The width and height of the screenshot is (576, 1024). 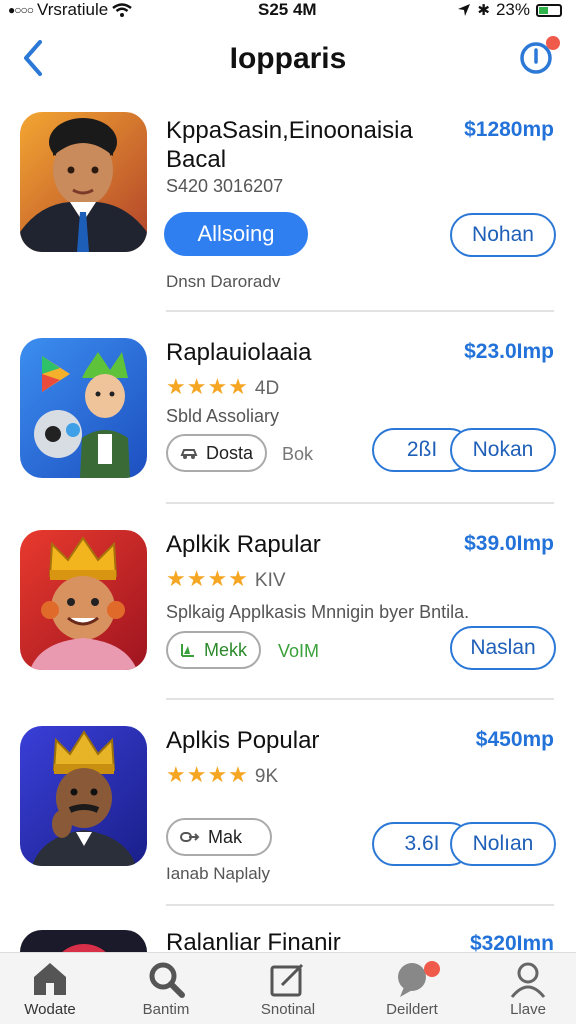 What do you see at coordinates (187, 650) in the screenshot?
I see `chart-icon` at bounding box center [187, 650].